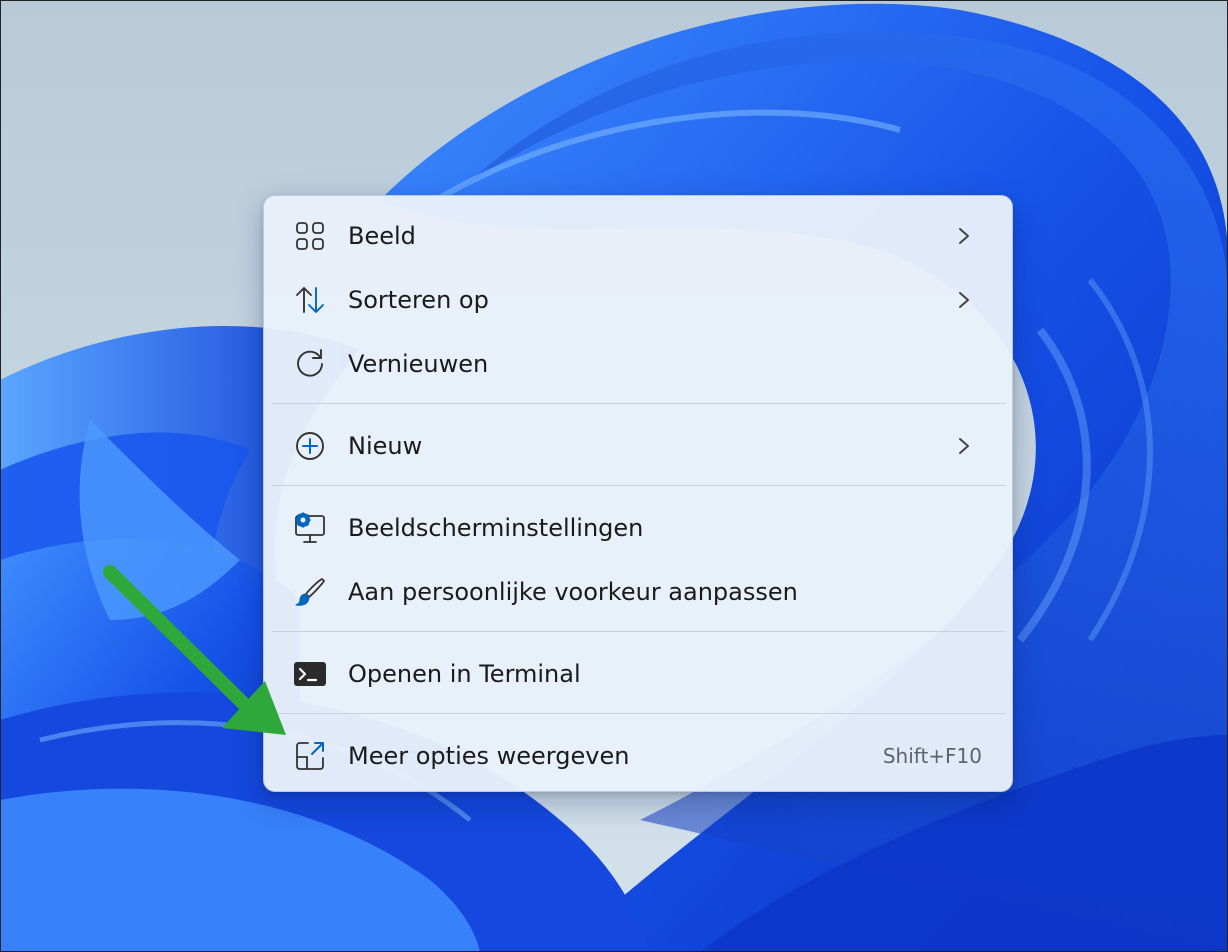  Describe the element at coordinates (418, 364) in the screenshot. I see `menu-item-label: Vernieuwen` at that location.